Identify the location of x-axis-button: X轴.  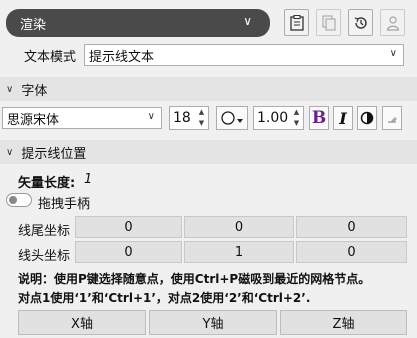
(82, 322).